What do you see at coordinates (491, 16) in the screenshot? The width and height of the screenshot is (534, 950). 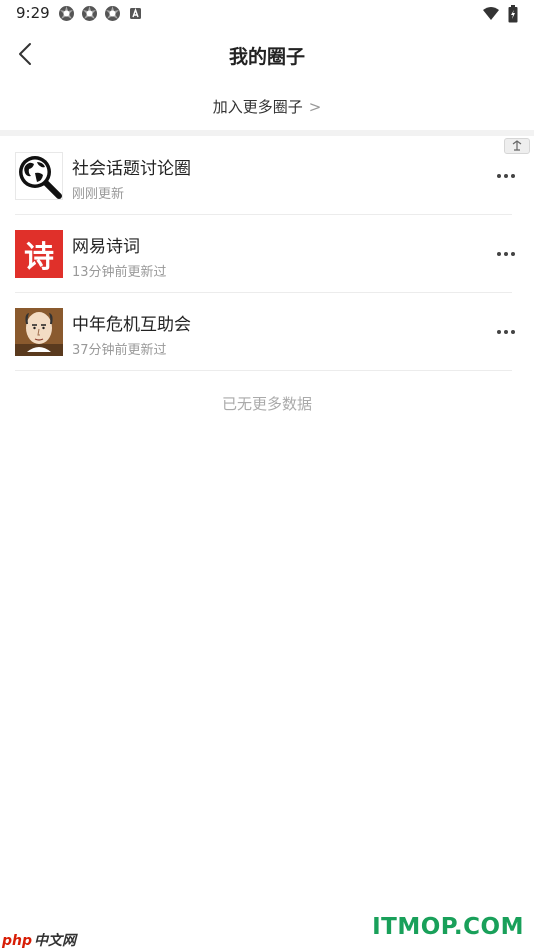 I see `wifi-icon` at bounding box center [491, 16].